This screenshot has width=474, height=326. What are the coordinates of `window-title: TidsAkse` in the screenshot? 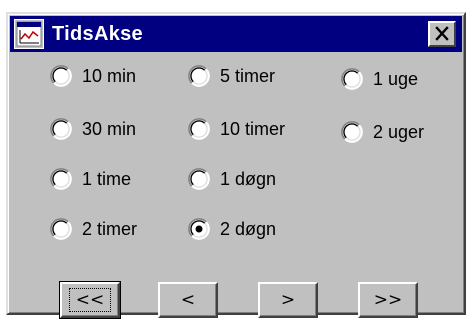 It's located at (97, 34).